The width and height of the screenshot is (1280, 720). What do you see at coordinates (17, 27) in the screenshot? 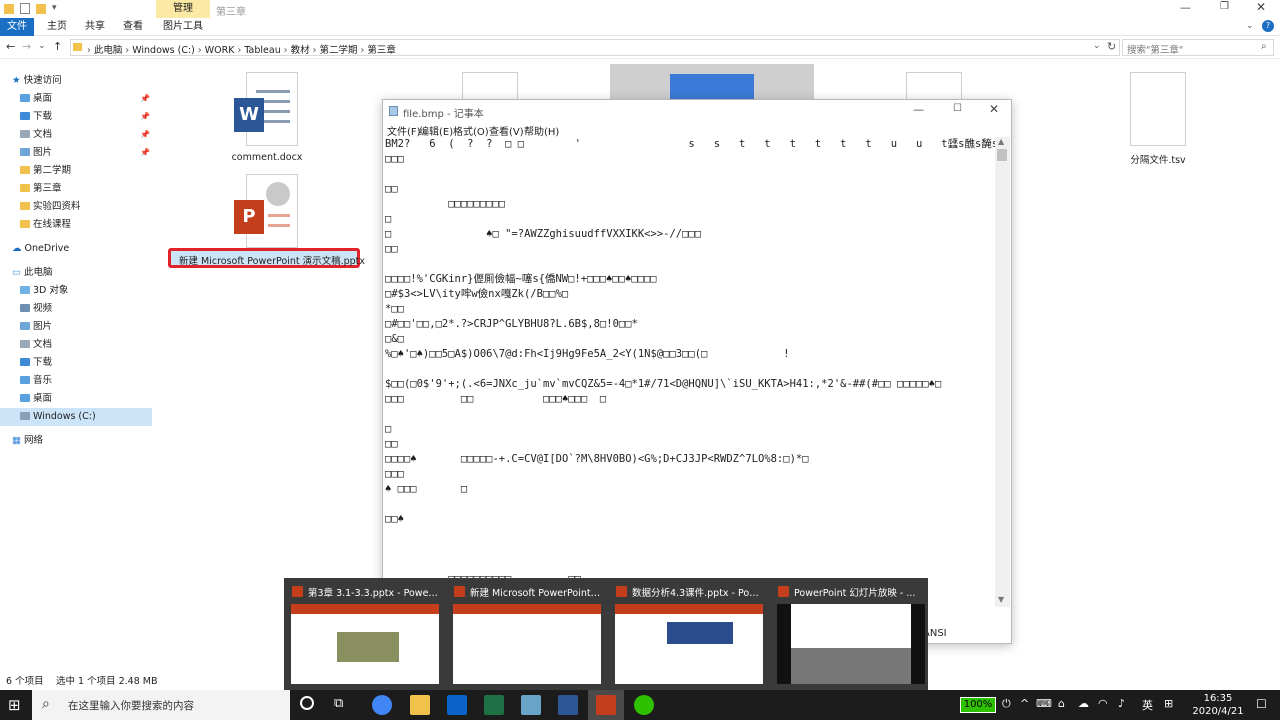
I see `tab-file: 文件` at bounding box center [17, 27].